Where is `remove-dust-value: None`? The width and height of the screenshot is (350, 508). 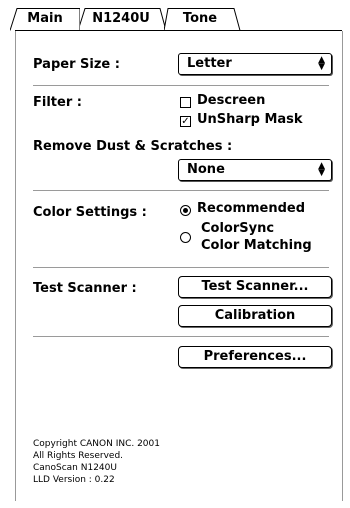 remove-dust-value: None is located at coordinates (206, 169).